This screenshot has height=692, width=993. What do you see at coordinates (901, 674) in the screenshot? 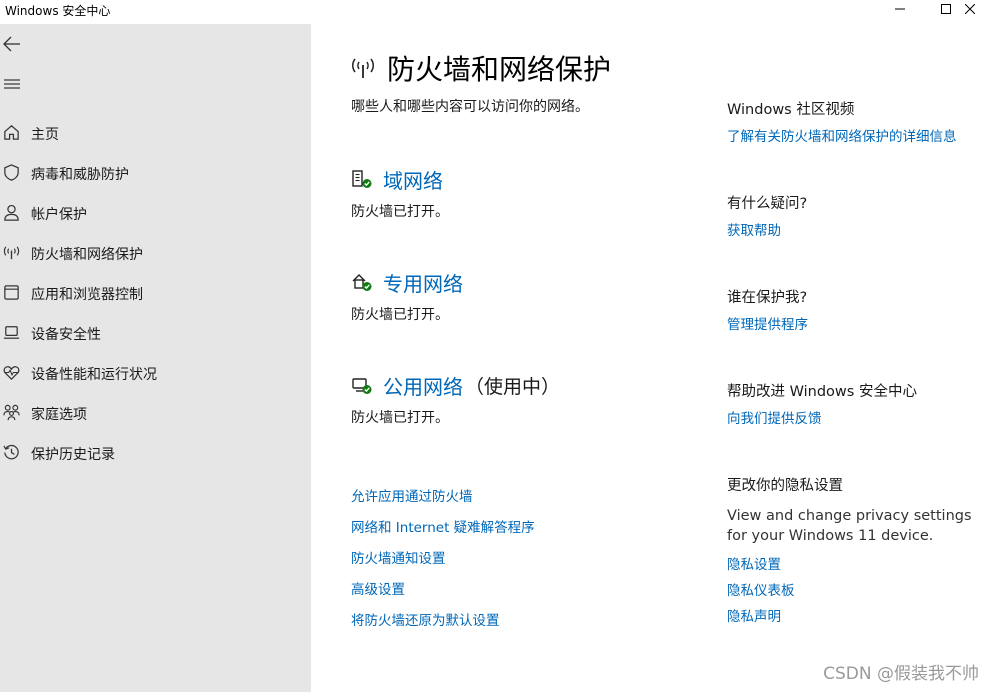
I see `watermark: CSDN @假装我不帅` at bounding box center [901, 674].